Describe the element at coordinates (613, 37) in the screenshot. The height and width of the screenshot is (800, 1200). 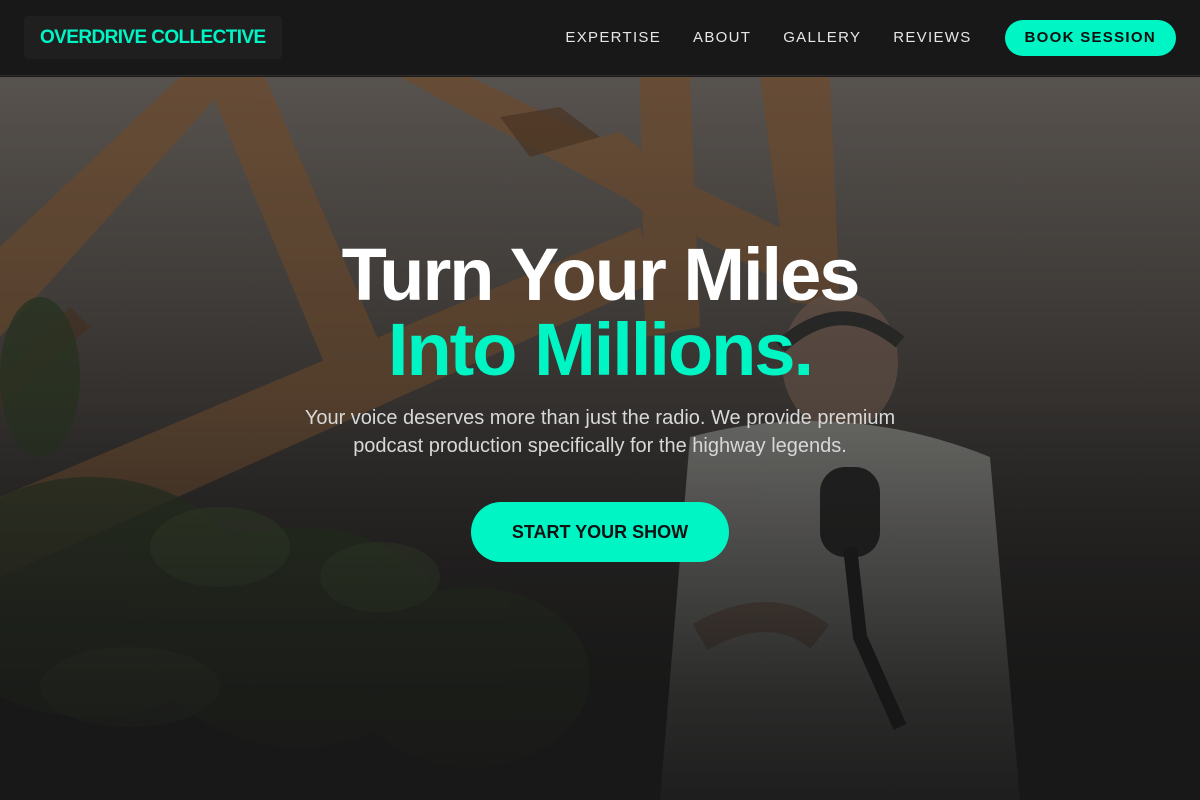
I see `nav-link-expertise: EXPERTISE` at that location.